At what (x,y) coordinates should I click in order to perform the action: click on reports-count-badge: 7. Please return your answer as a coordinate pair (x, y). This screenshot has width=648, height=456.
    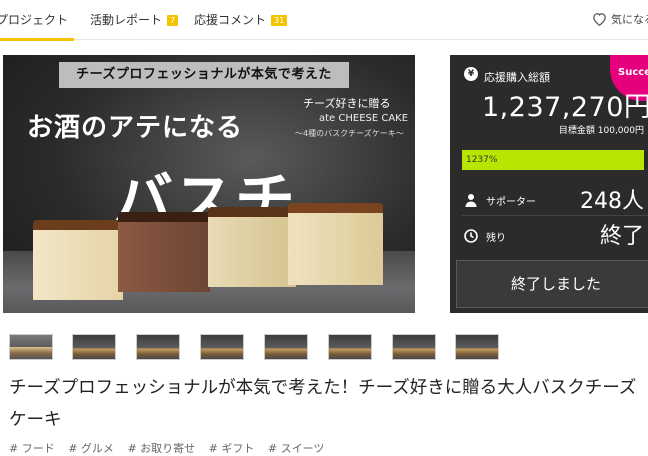
    Looking at the image, I should click on (173, 20).